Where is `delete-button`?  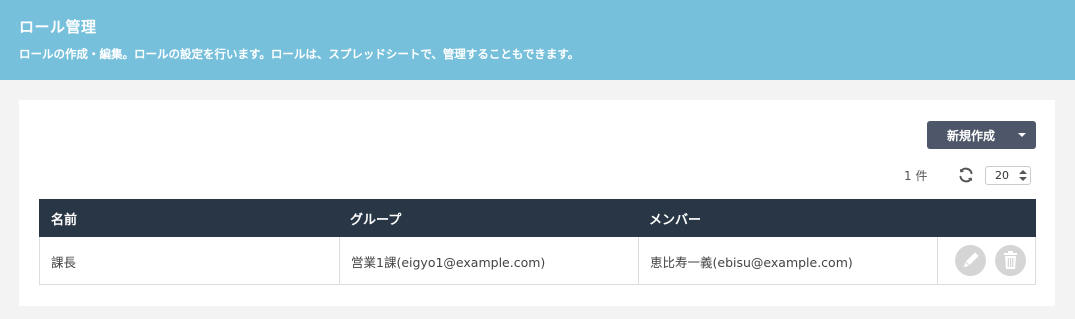 delete-button is located at coordinates (1010, 260).